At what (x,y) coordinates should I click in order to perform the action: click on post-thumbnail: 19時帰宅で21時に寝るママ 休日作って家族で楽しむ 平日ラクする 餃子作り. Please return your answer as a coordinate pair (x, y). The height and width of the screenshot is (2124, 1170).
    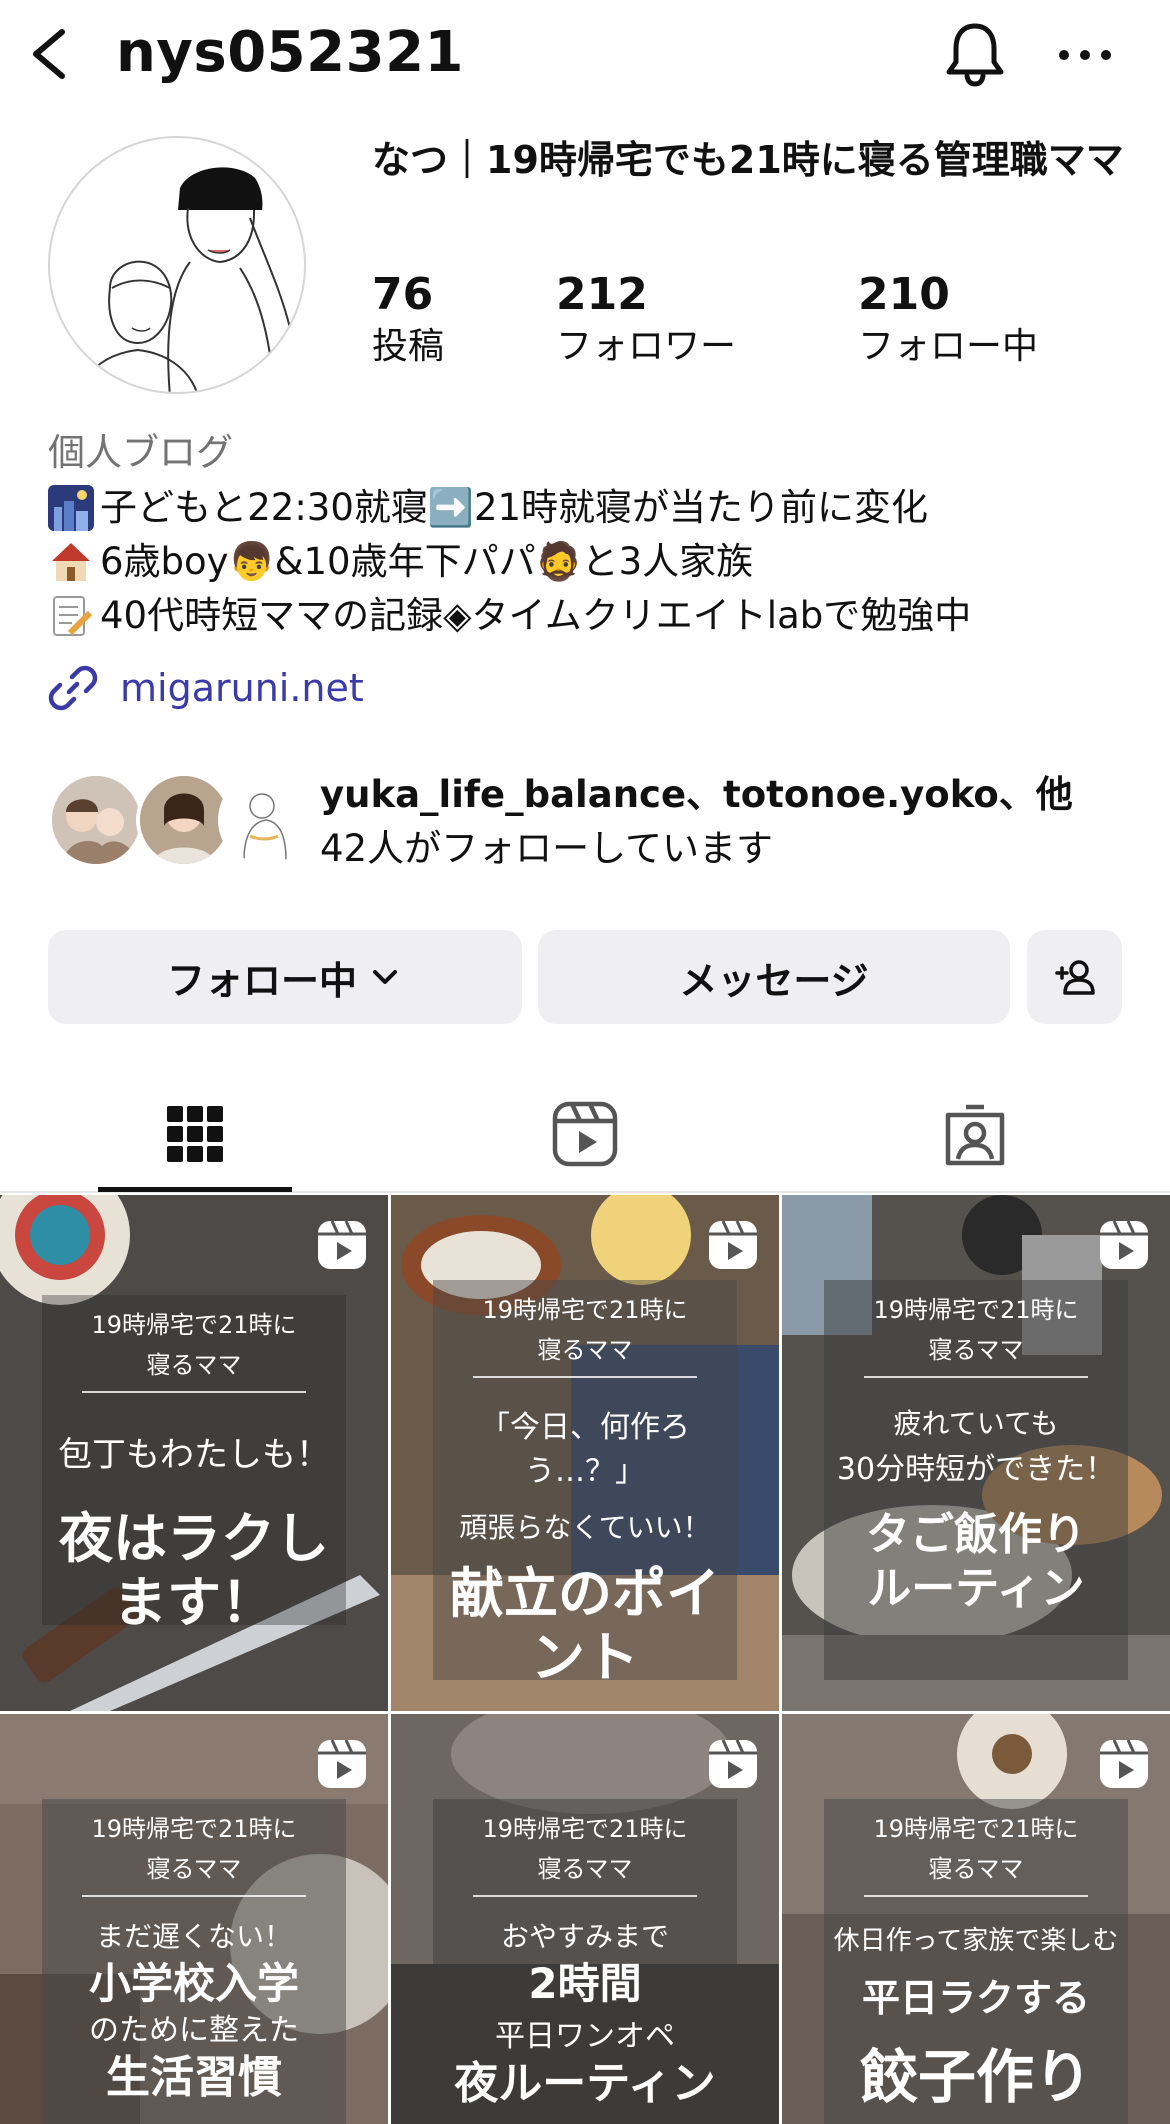
    Looking at the image, I should click on (976, 1919).